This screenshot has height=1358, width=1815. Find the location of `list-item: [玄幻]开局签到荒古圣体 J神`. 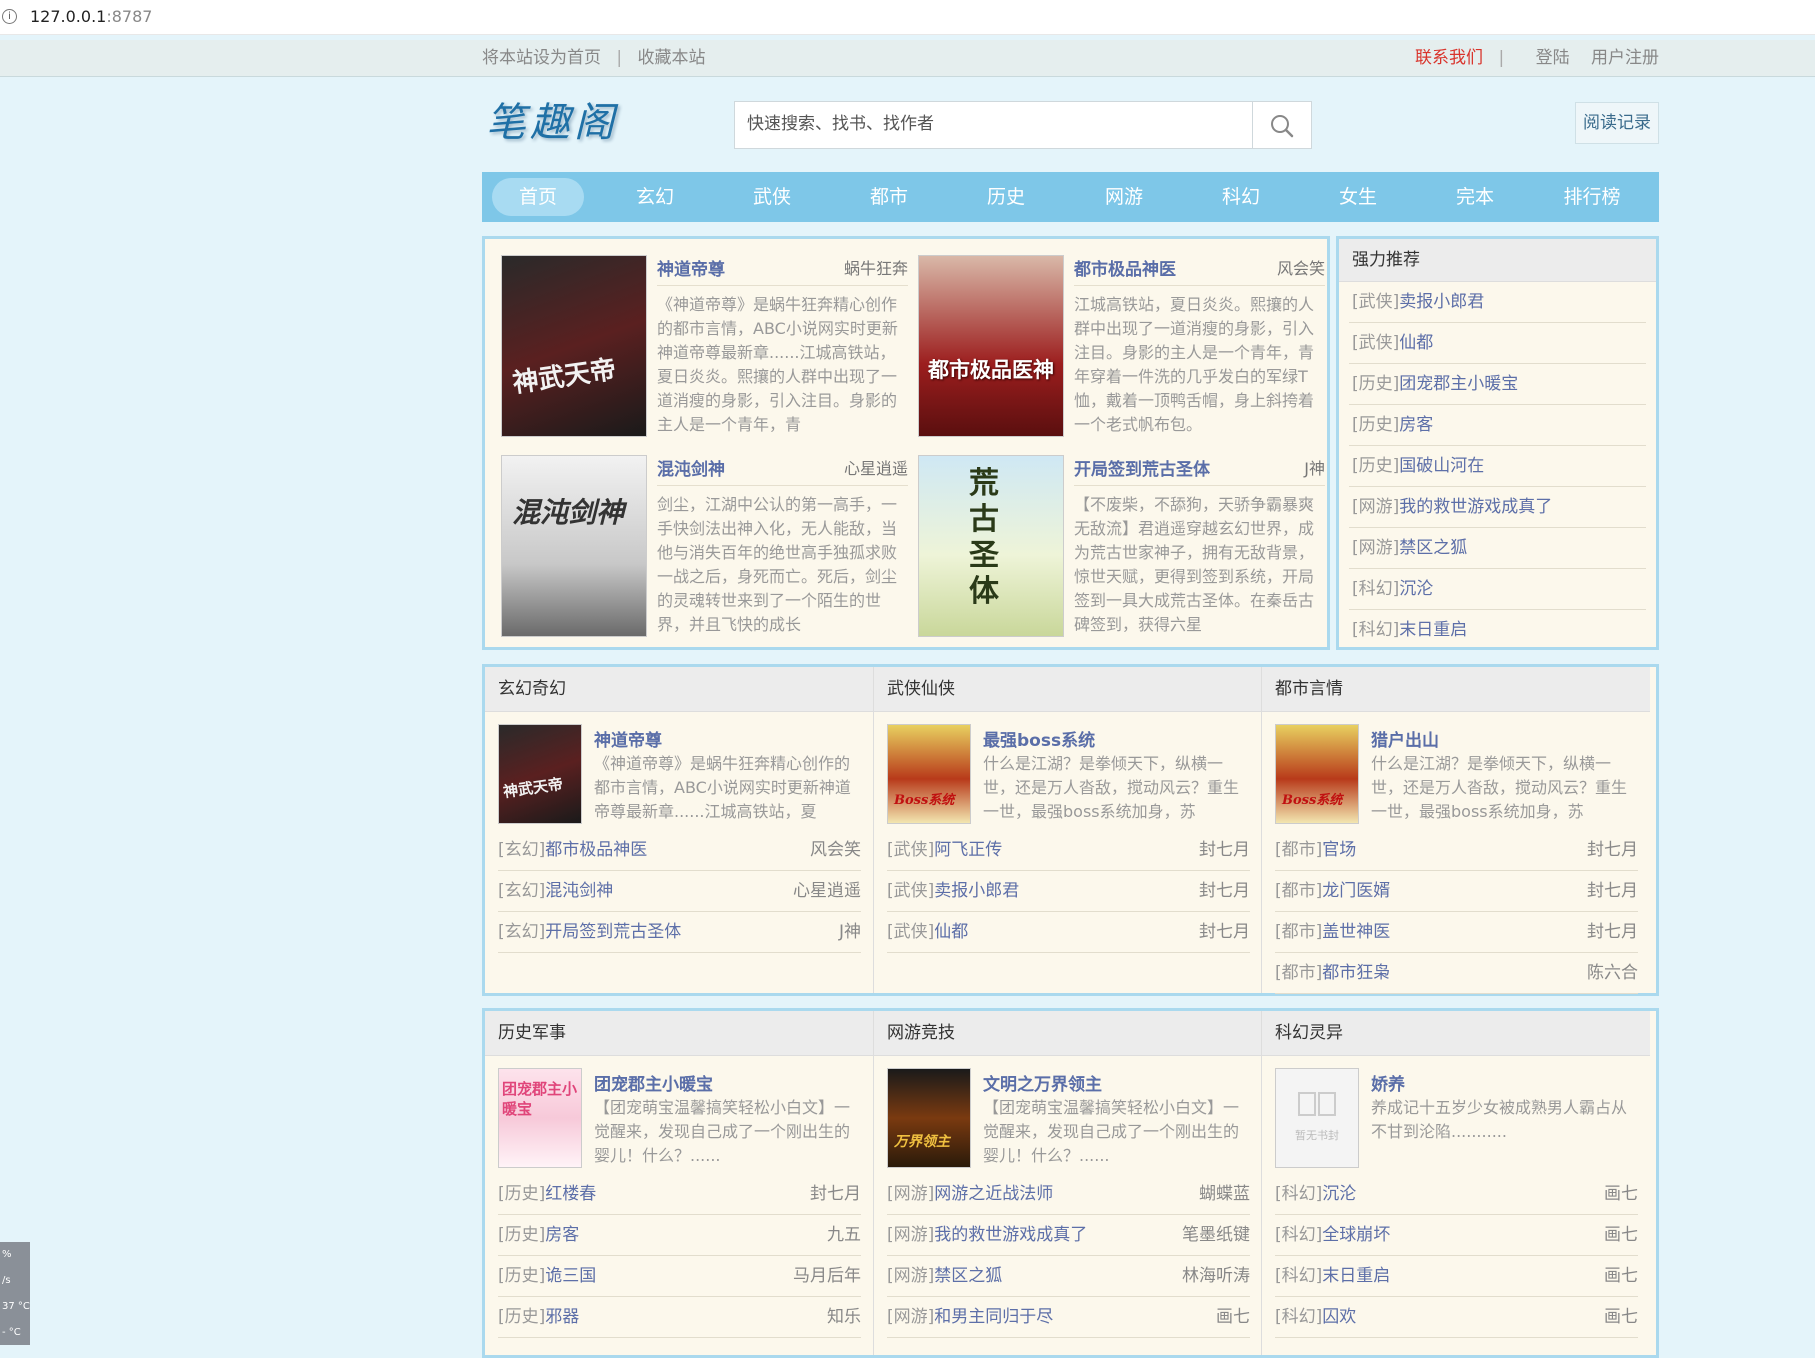

list-item: [玄幻]开局签到荒古圣体 J神 is located at coordinates (679, 932).